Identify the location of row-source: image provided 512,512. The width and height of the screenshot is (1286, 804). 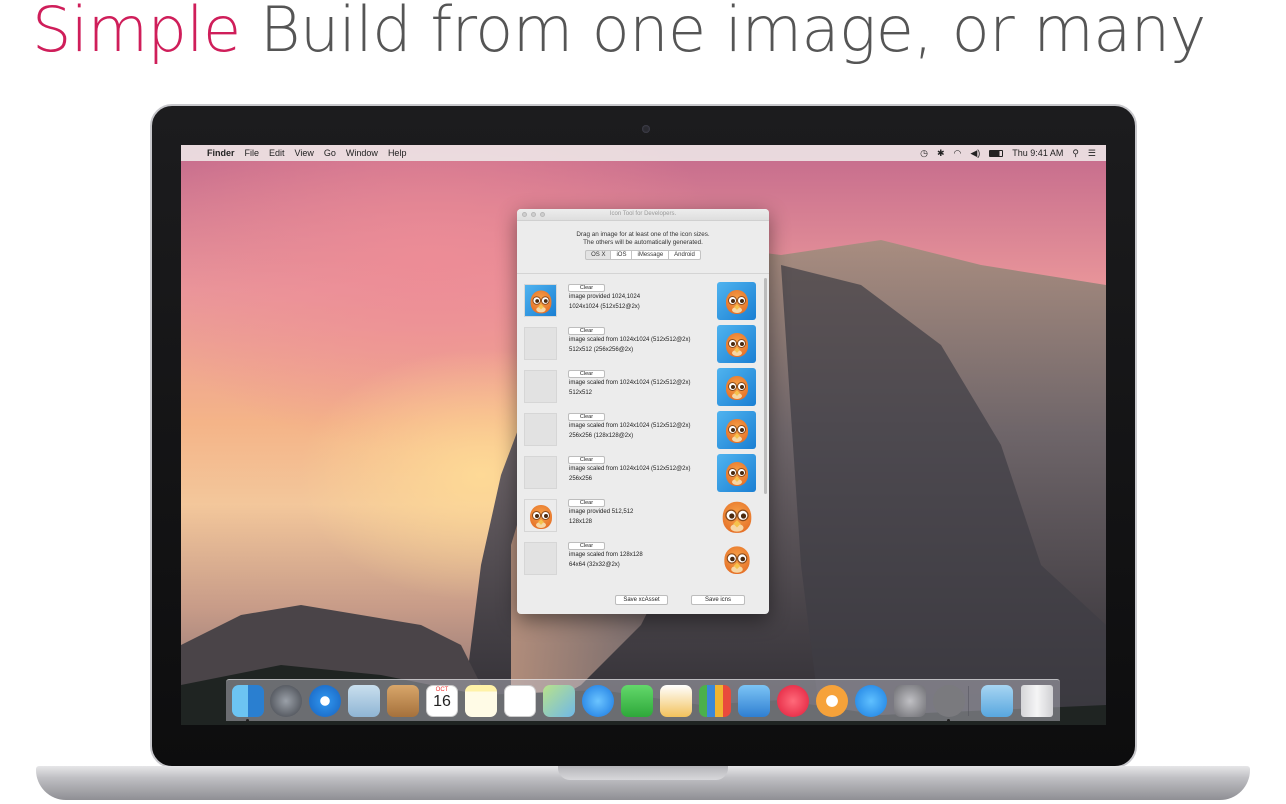
(601, 512).